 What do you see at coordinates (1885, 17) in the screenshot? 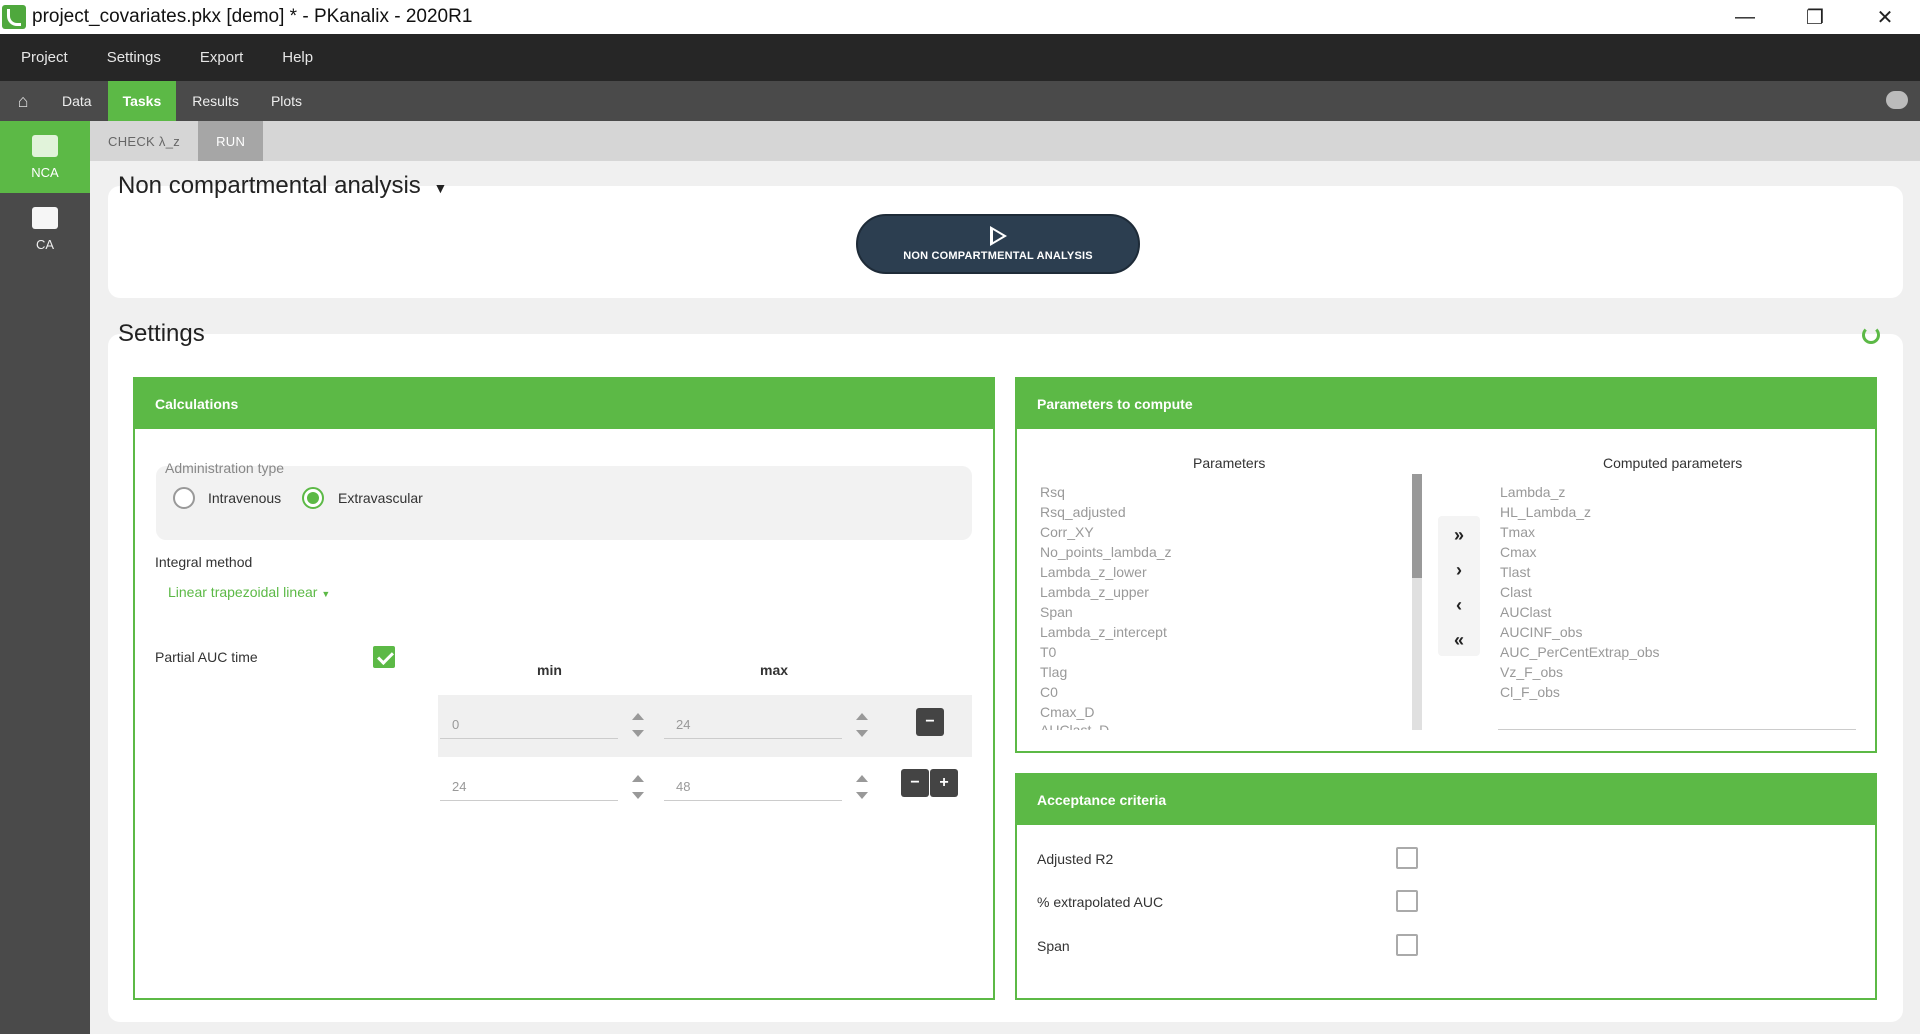
I see `close-button: ✕` at bounding box center [1885, 17].